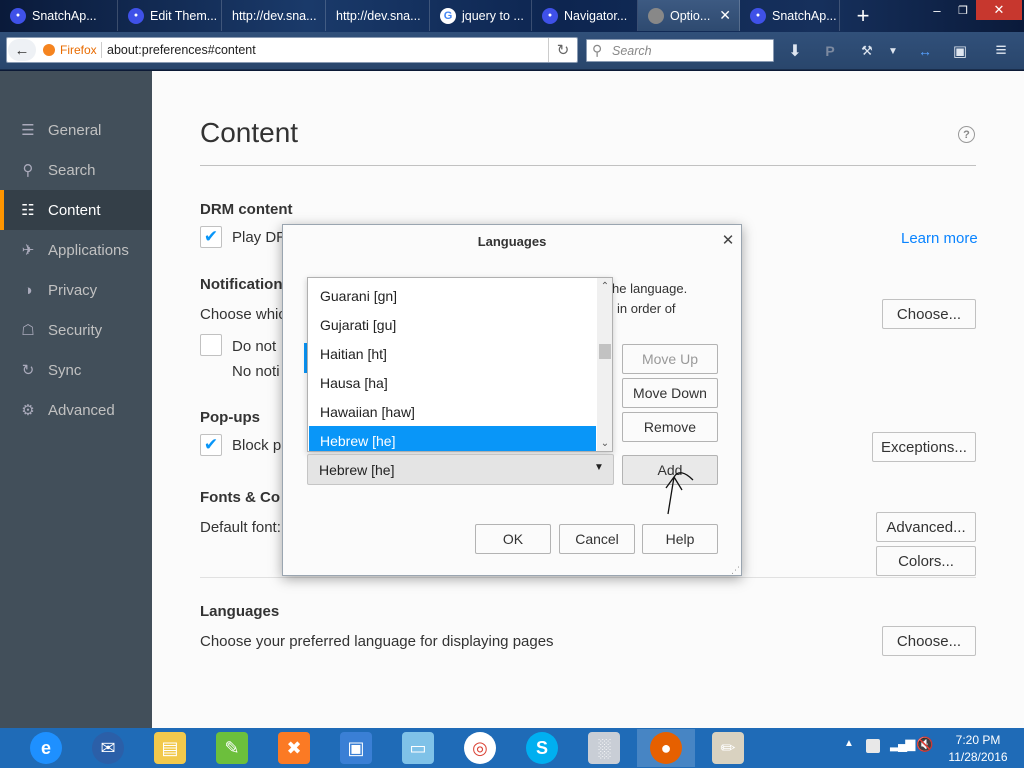  I want to click on volume-icon: 🔇, so click(924, 744).